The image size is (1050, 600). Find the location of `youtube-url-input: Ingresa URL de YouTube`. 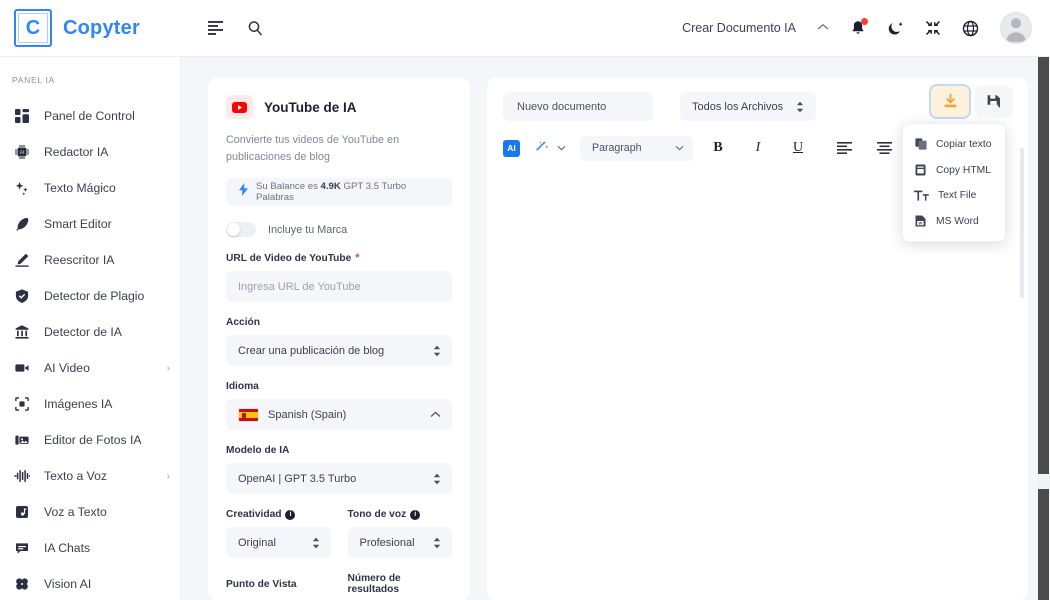

youtube-url-input: Ingresa URL de YouTube is located at coordinates (339, 287).